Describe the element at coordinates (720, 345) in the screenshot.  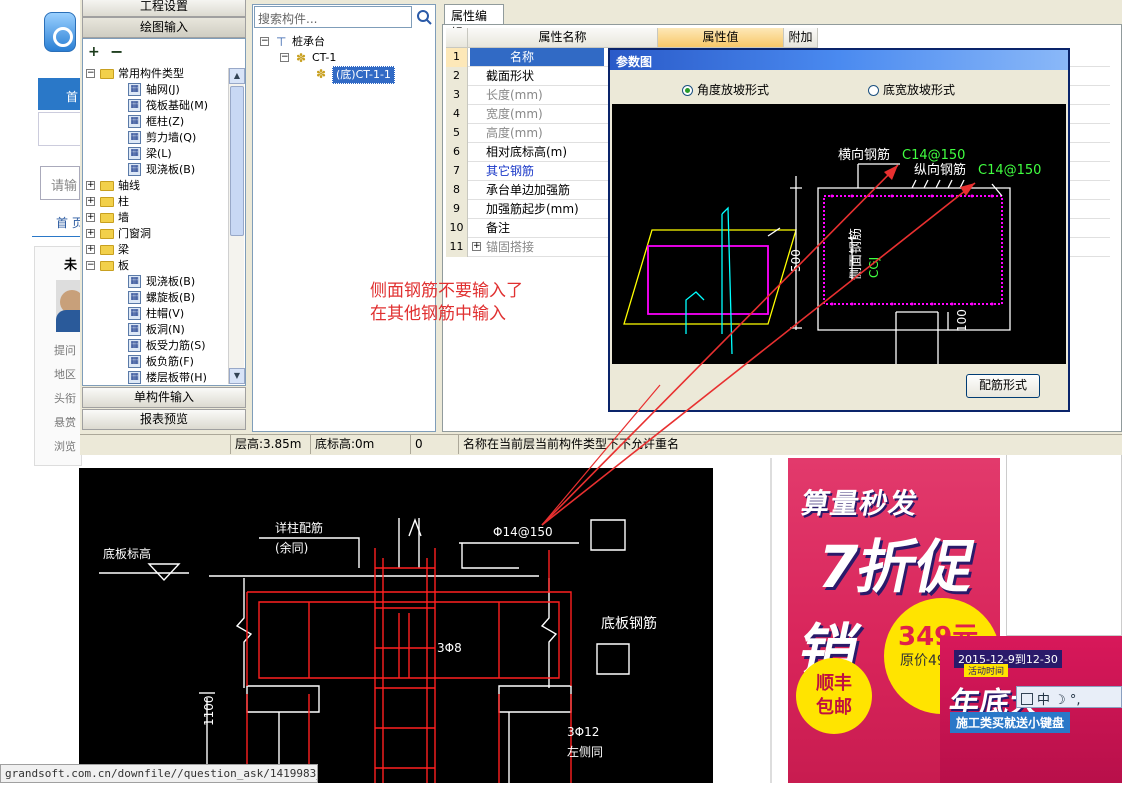
I see `arrow-to-transverse` at that location.